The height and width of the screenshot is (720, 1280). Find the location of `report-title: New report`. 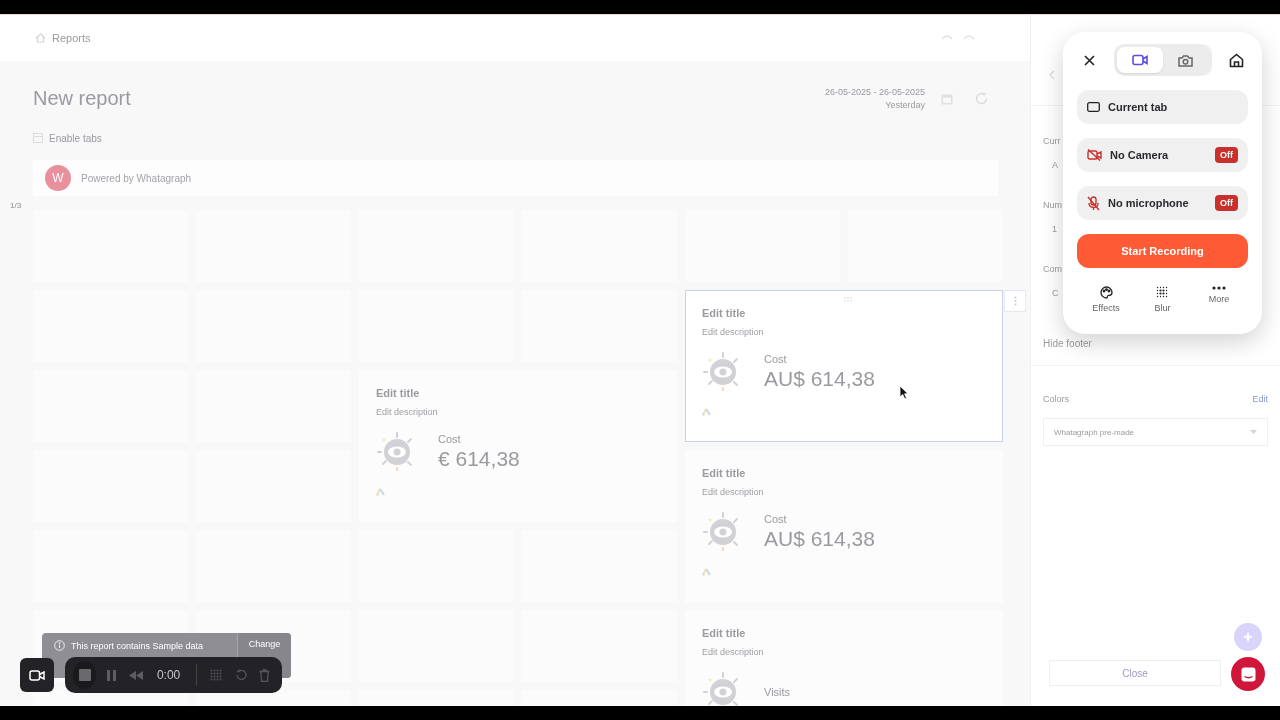

report-title: New report is located at coordinates (82, 98).